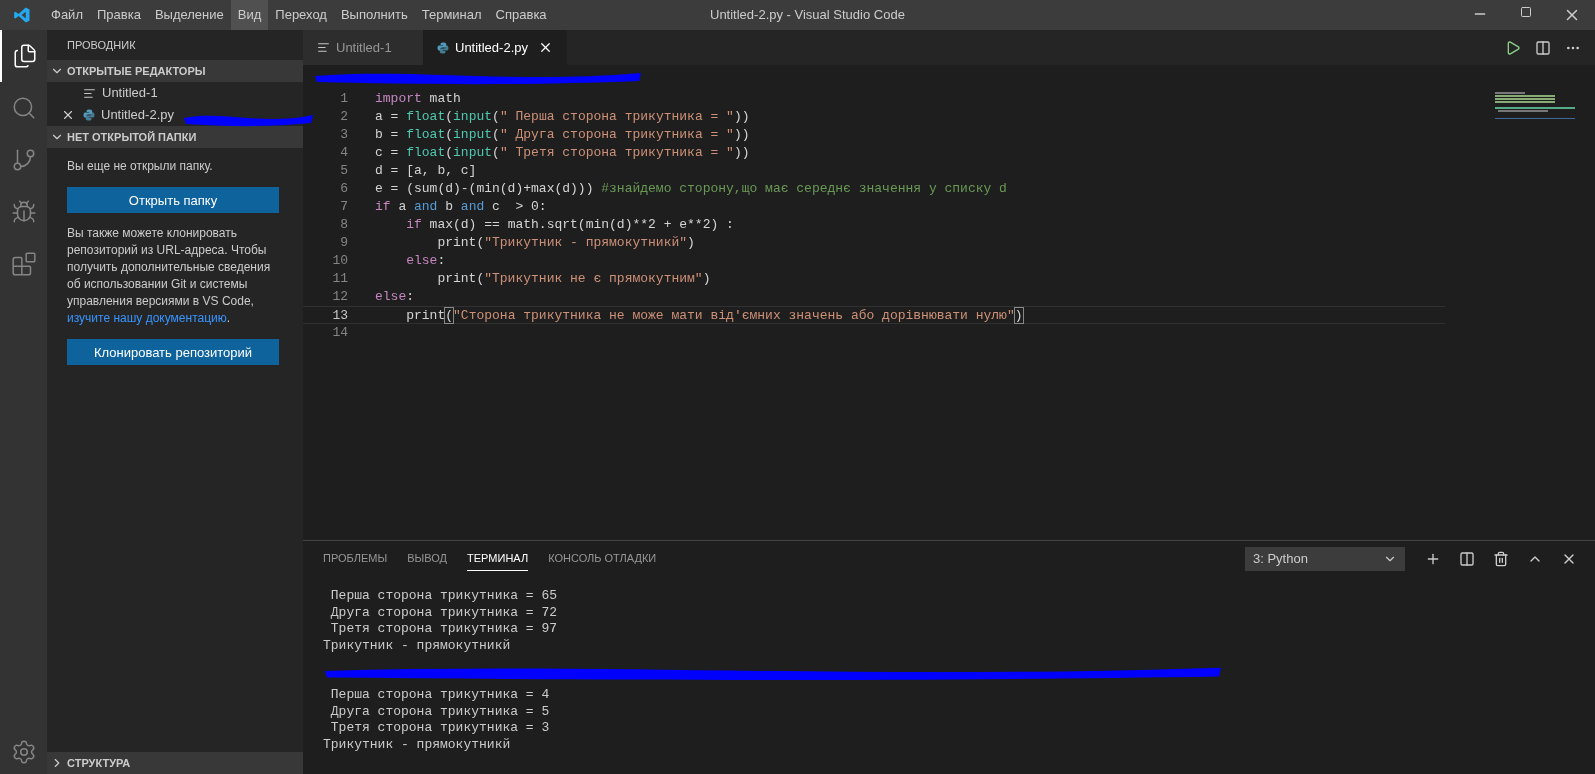 This screenshot has width=1595, height=774. Describe the element at coordinates (175, 763) in the screenshot. I see `section-header: СТРУКТУРА` at that location.